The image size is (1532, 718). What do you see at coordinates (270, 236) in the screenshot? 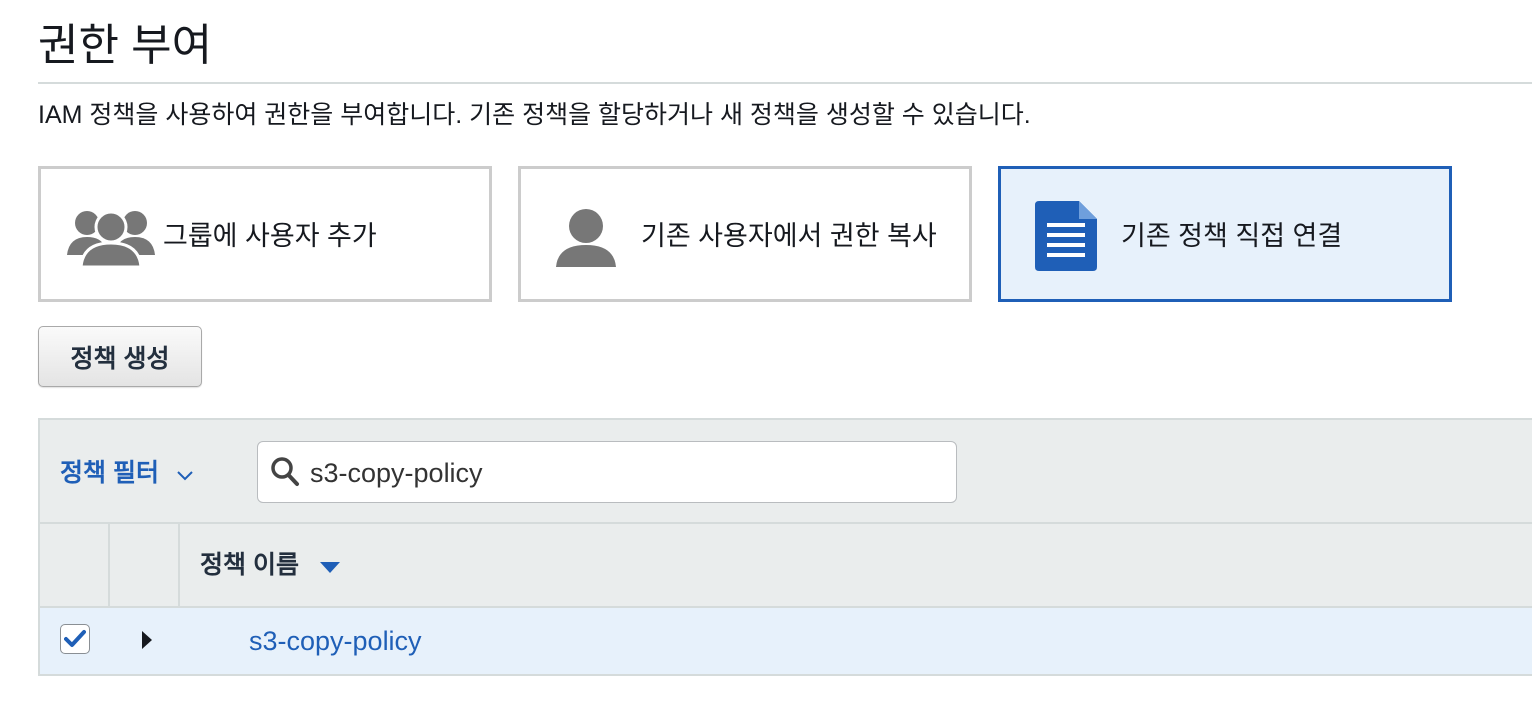
I see `option-label: 그룹에 사용자 추가` at bounding box center [270, 236].